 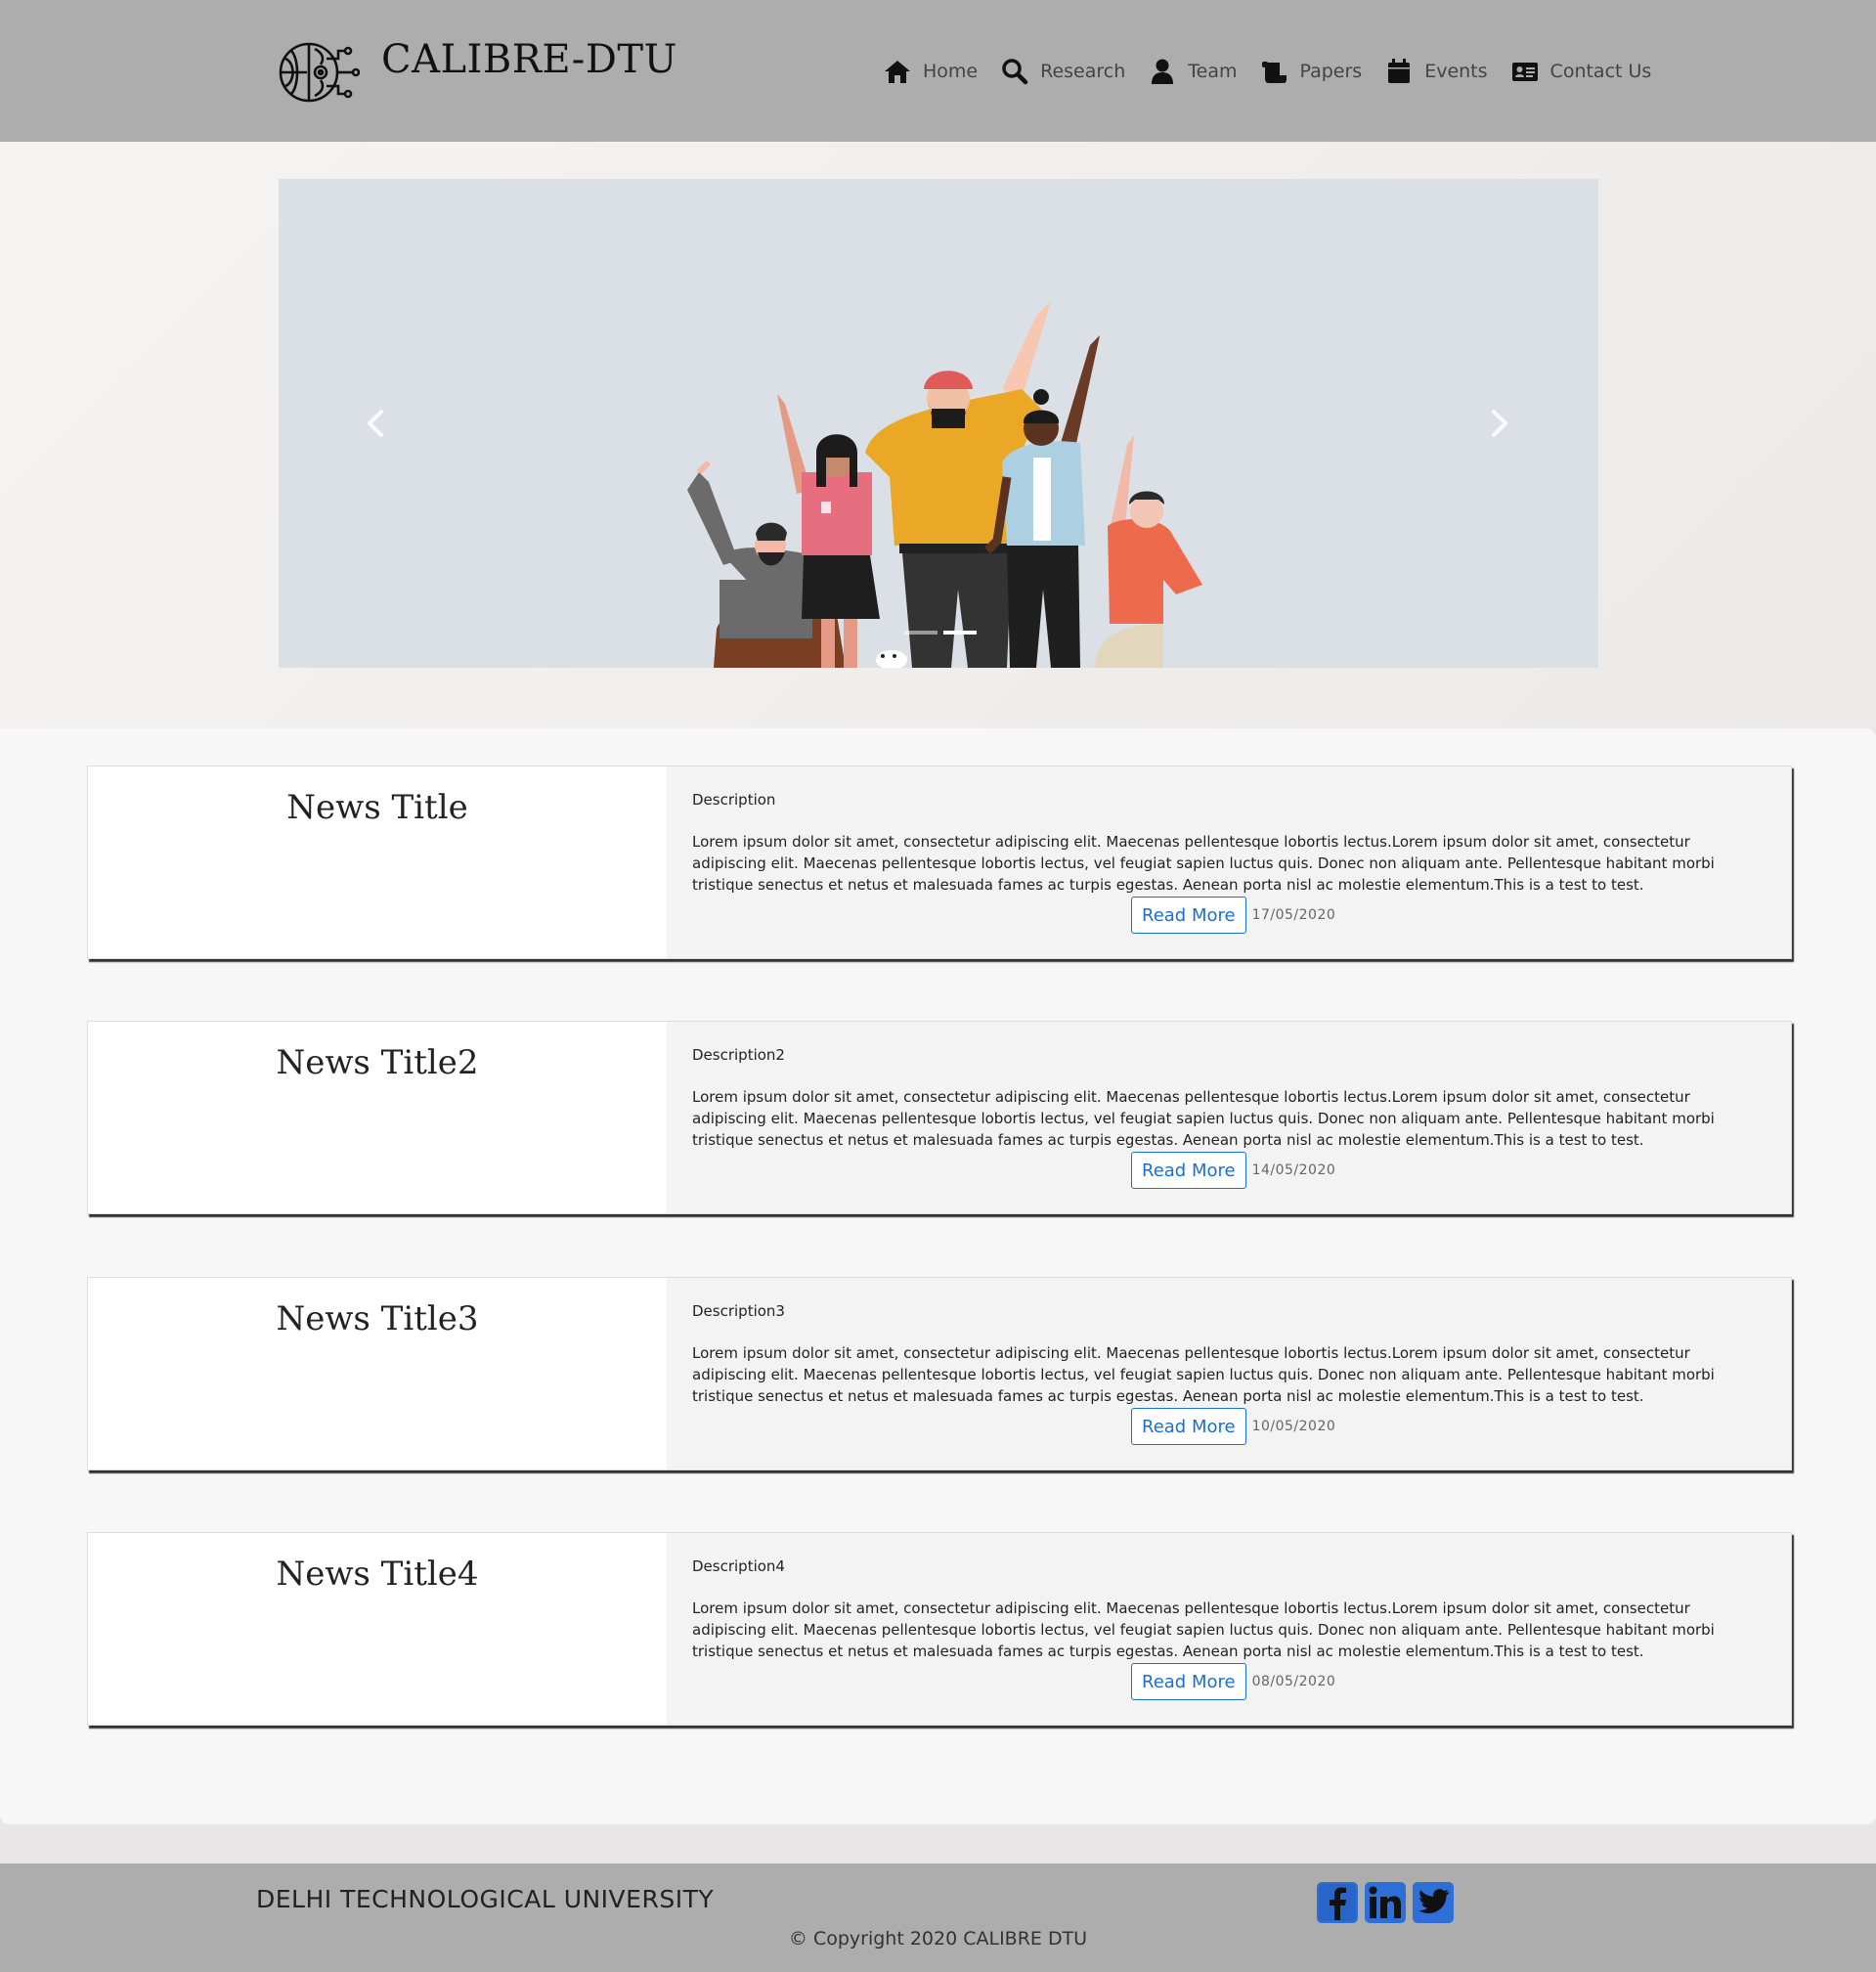 I want to click on footer-university: DELHI TECHNOLOGICAL UNIVERSITY, so click(x=485, y=1899).